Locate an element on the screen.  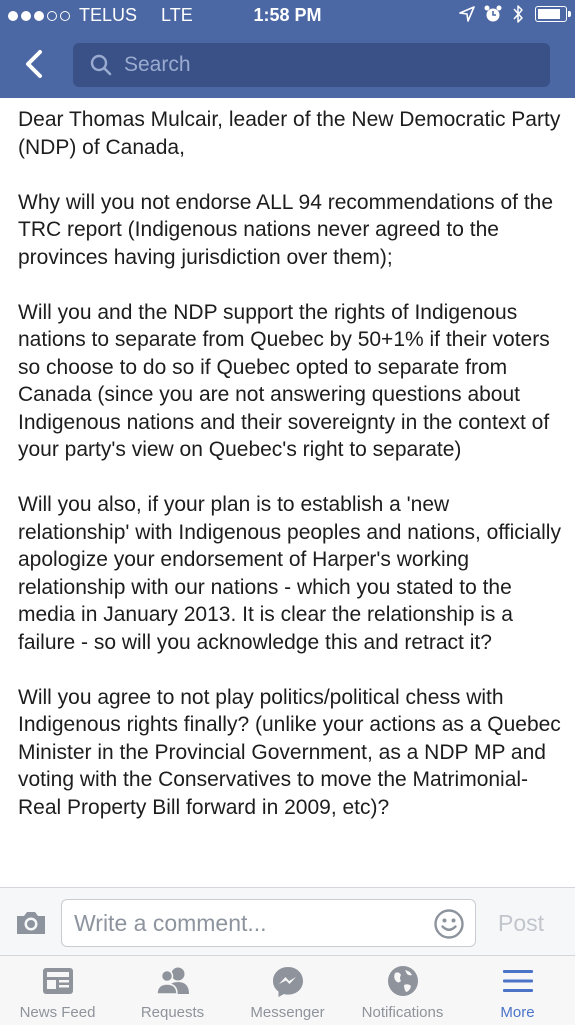
tab-news-feed: News Feed is located at coordinates (57, 990).